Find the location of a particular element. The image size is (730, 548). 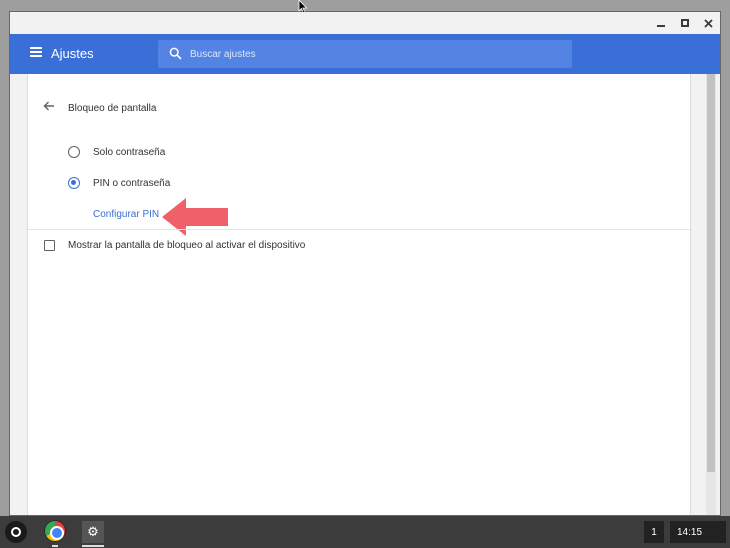

taskbar-shelf: ⚙ 1 14:15 is located at coordinates (365, 532).